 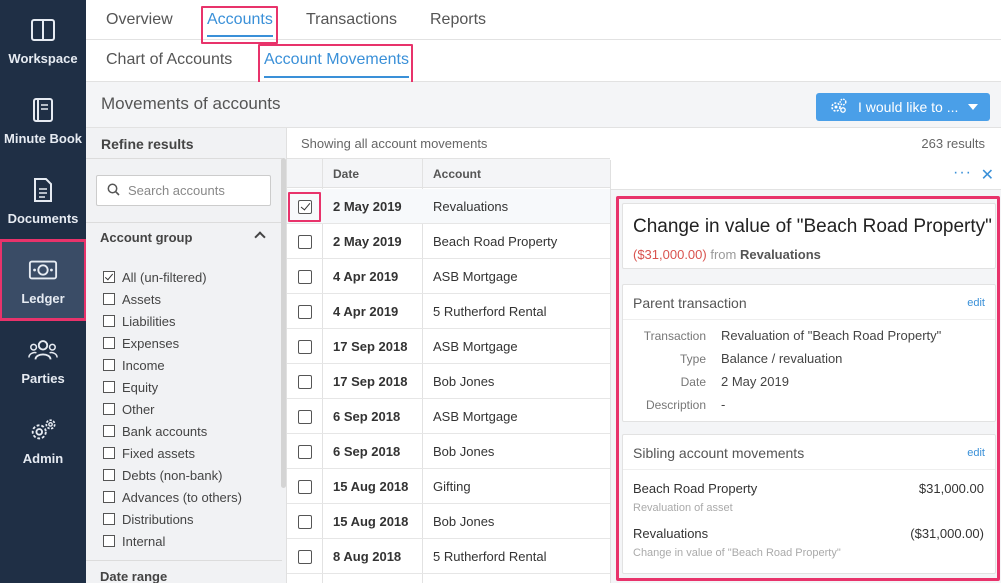 I want to click on table-row: 4 Apr 2019 5 Rutherford Rental, so click(x=448, y=311).